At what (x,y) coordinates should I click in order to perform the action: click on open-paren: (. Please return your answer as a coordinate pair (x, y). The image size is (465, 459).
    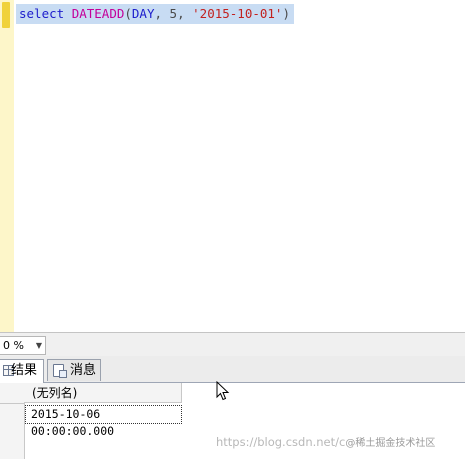
    Looking at the image, I should click on (128, 13).